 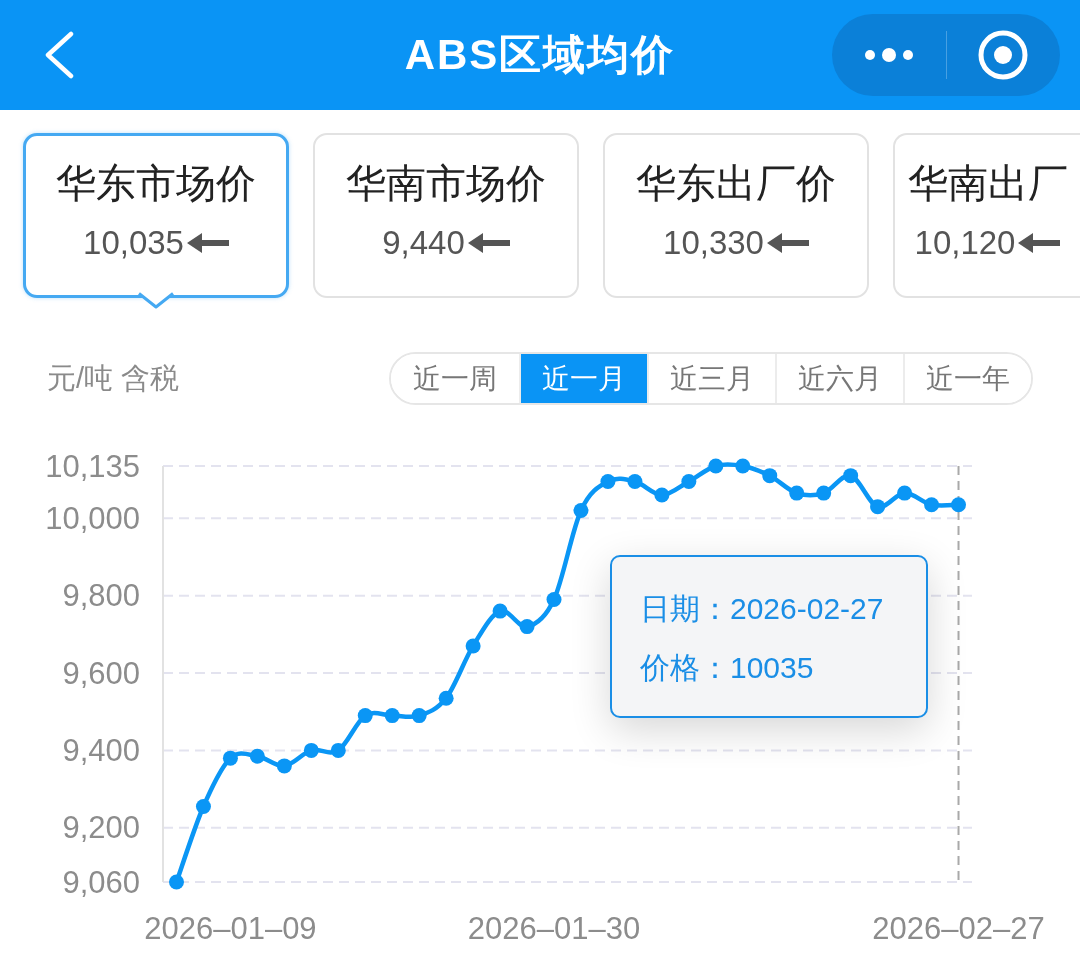 What do you see at coordinates (446, 215) in the screenshot?
I see `price-card: 华南市场价 9,440` at bounding box center [446, 215].